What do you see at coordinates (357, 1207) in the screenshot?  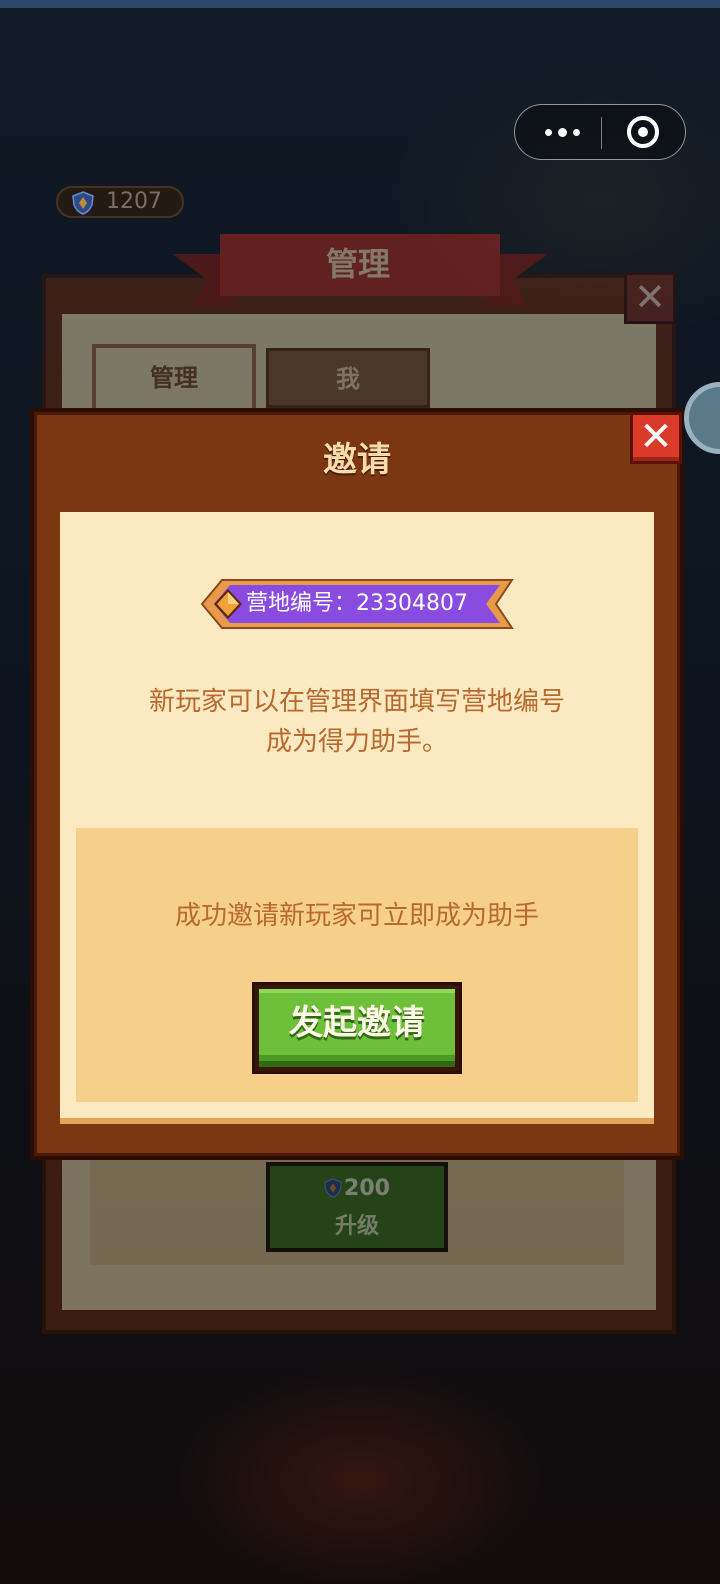 I see `upgrade-button: 200 升级` at bounding box center [357, 1207].